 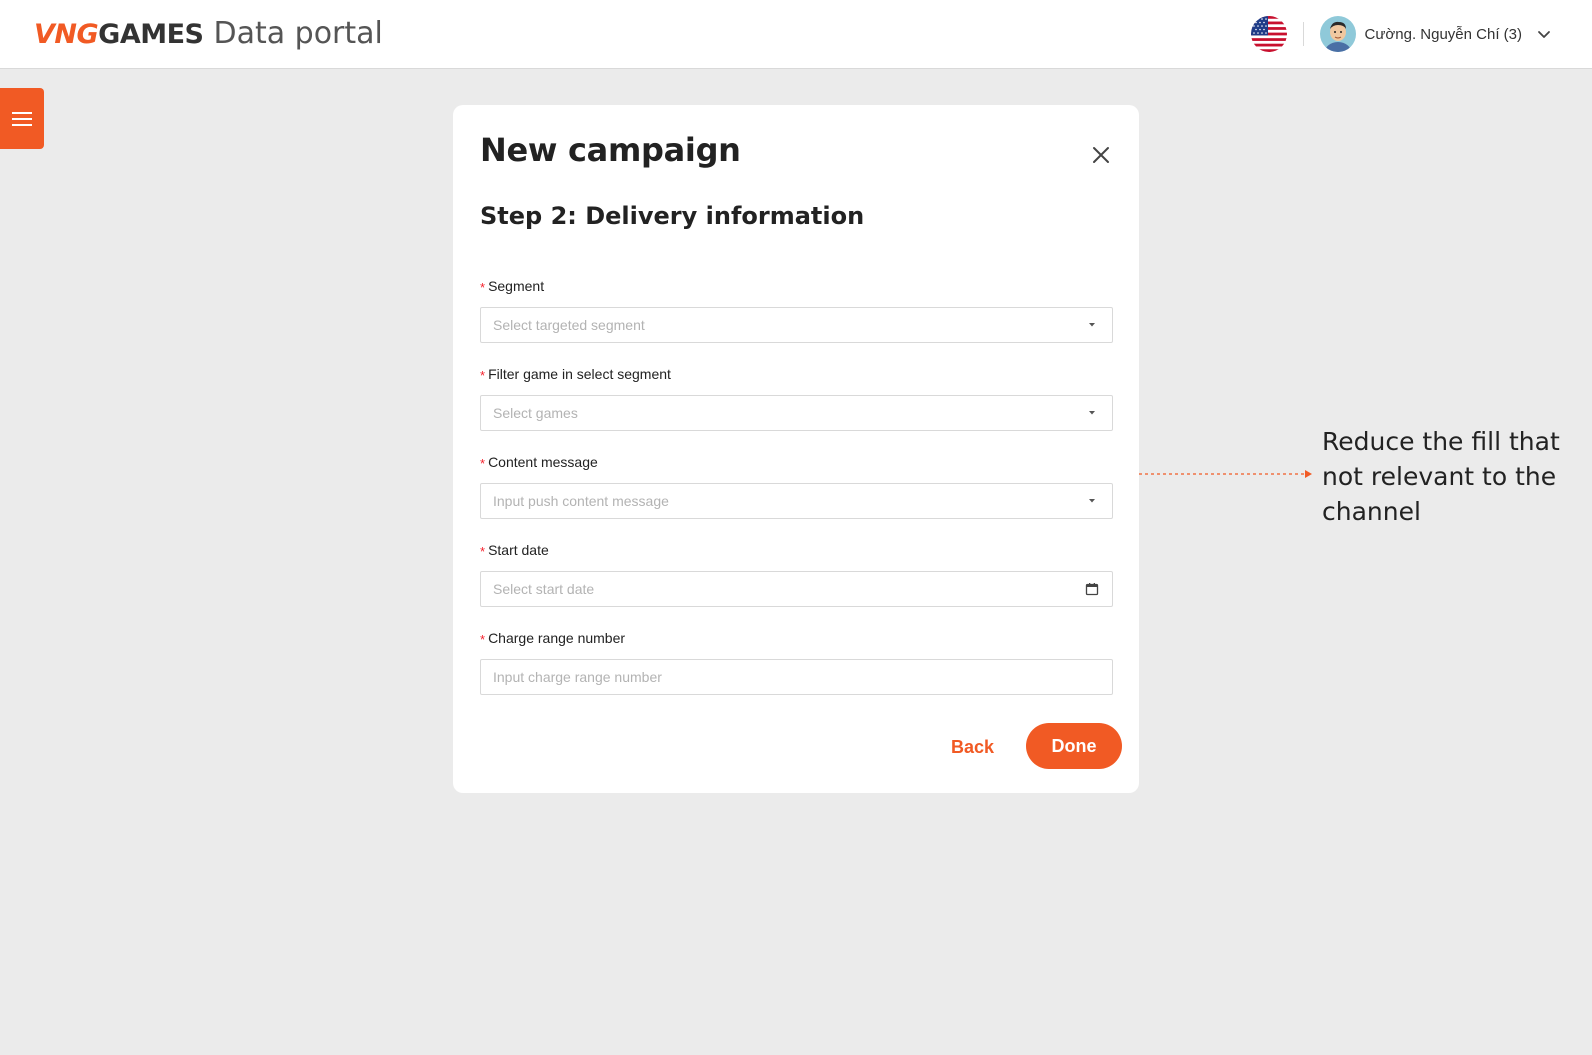 I want to click on header-divider, so click(x=1303, y=34).